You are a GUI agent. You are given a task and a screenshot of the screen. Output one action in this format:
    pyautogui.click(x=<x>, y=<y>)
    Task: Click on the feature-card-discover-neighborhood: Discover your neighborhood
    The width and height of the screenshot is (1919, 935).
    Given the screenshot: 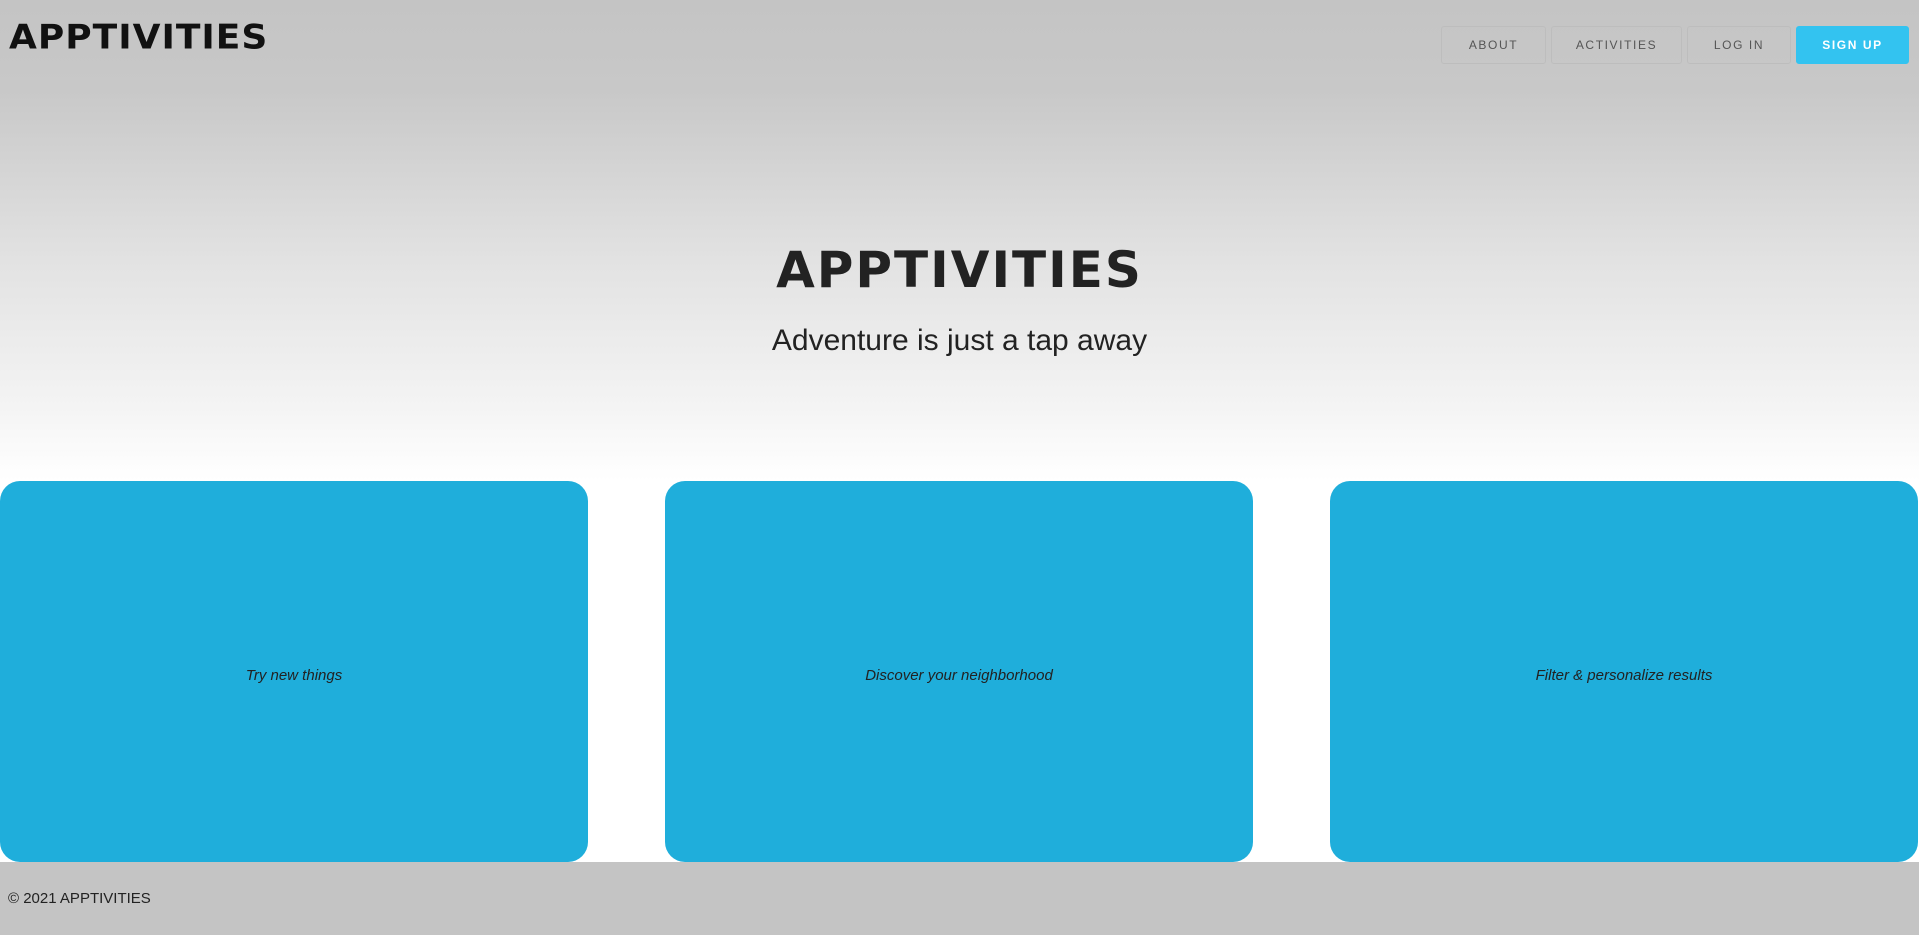 What is the action you would take?
    pyautogui.click(x=959, y=671)
    